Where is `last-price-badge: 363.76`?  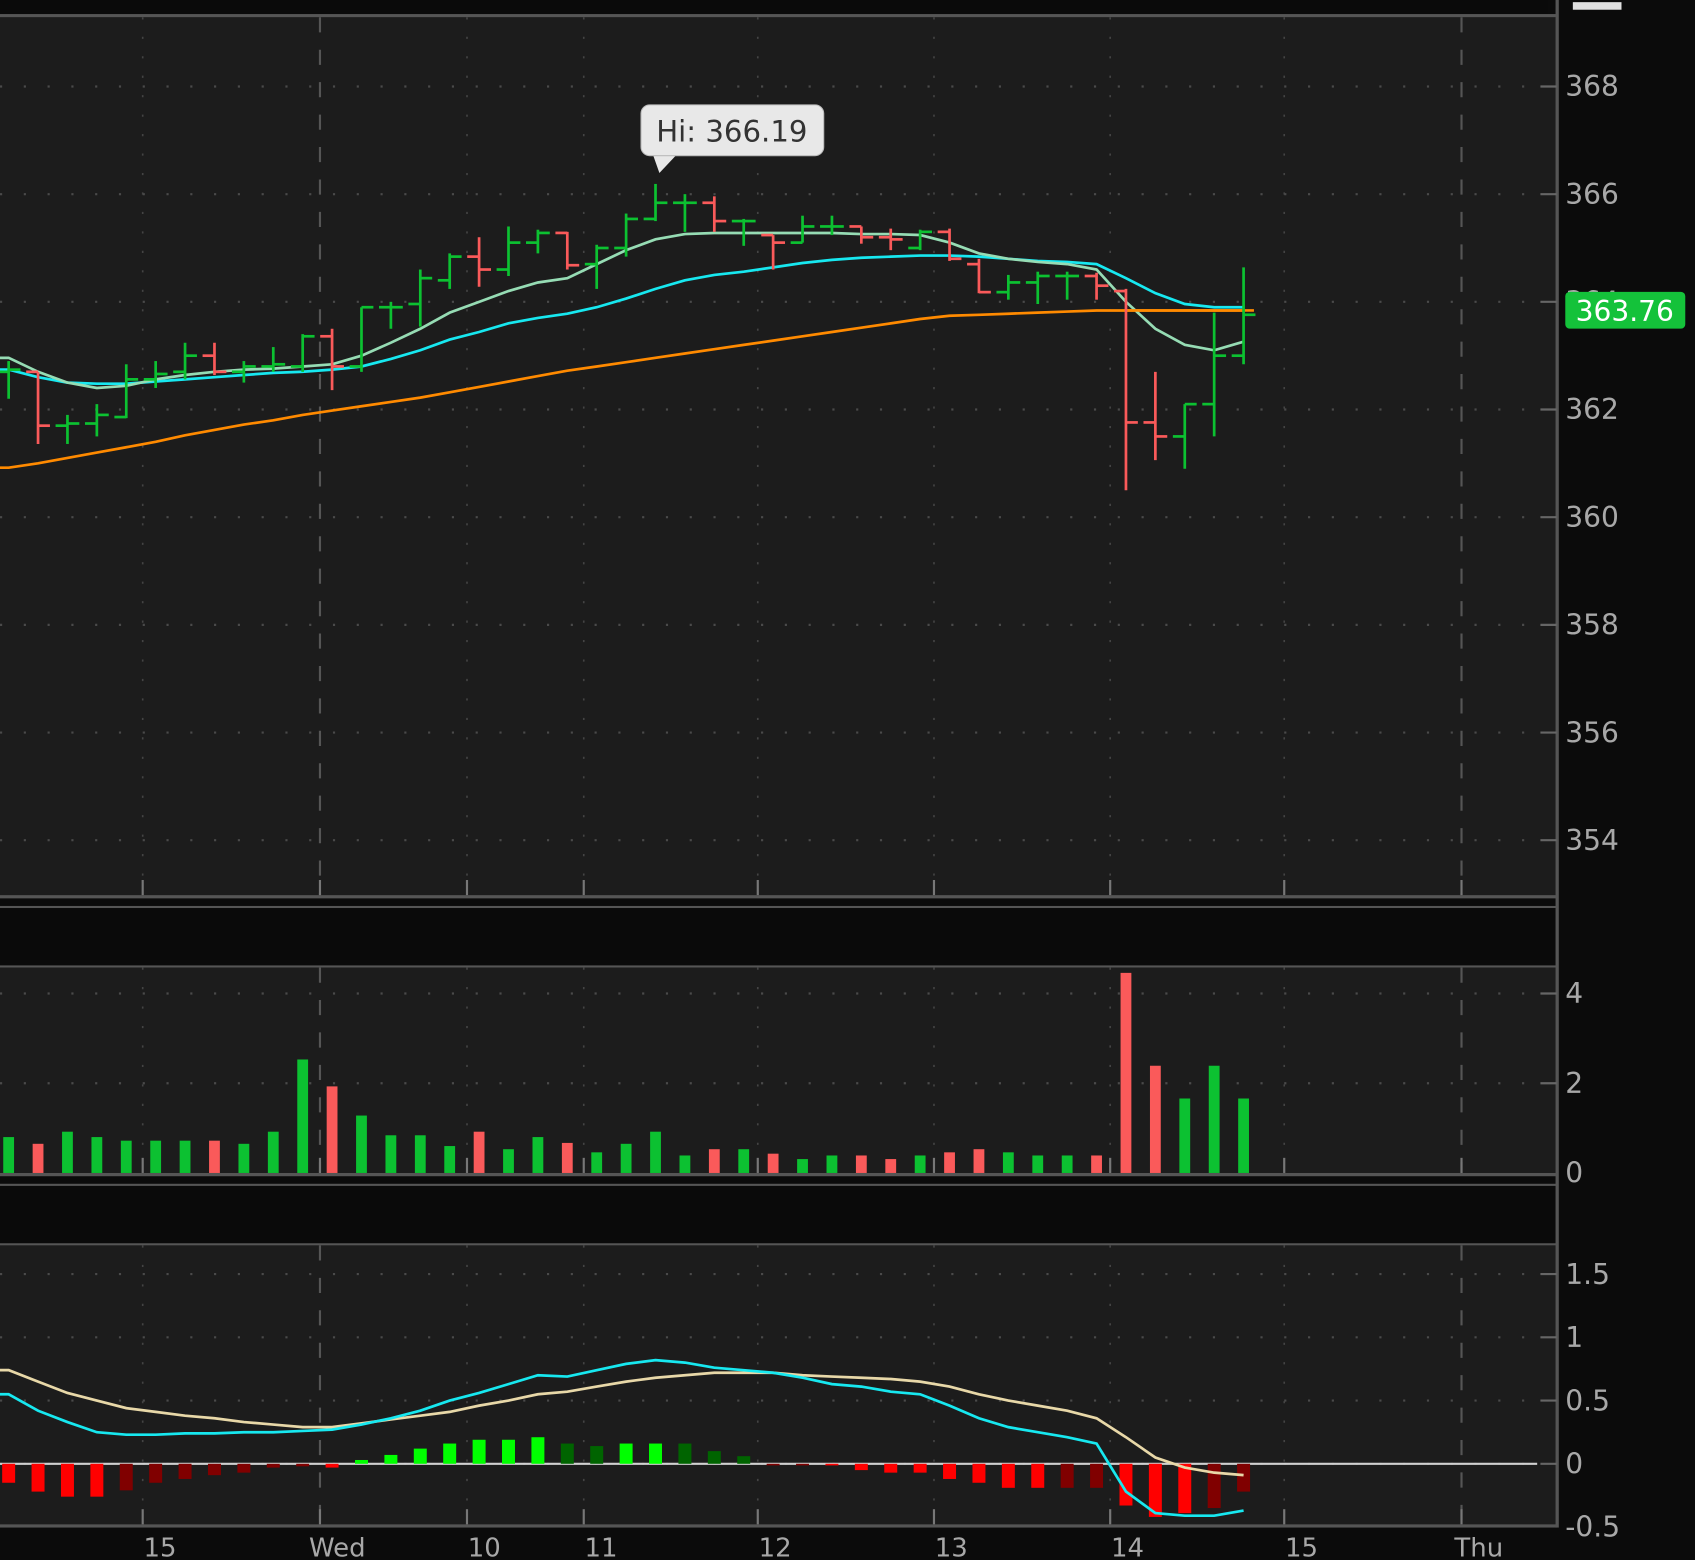
last-price-badge: 363.76 is located at coordinates (1625, 310).